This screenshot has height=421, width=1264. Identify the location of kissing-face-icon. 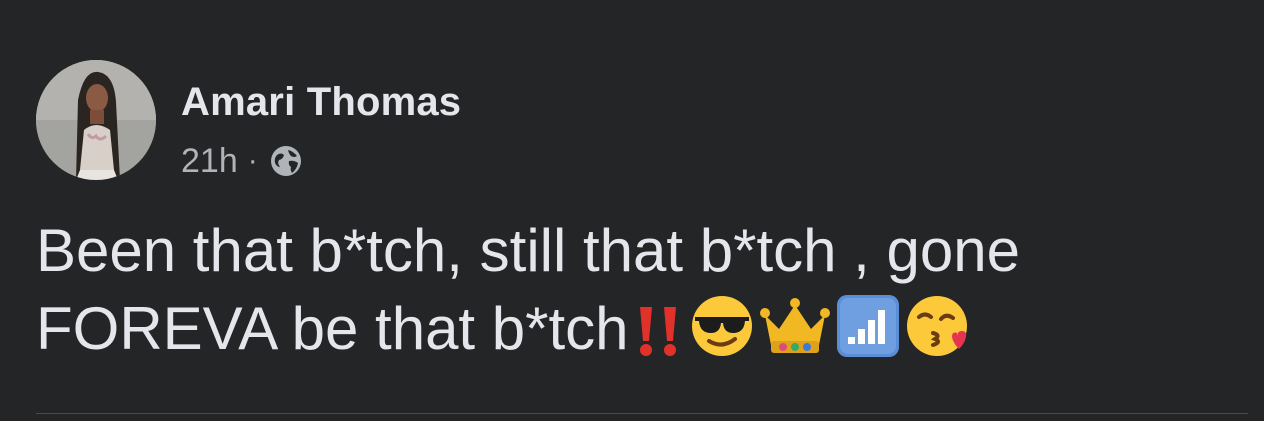
(939, 326).